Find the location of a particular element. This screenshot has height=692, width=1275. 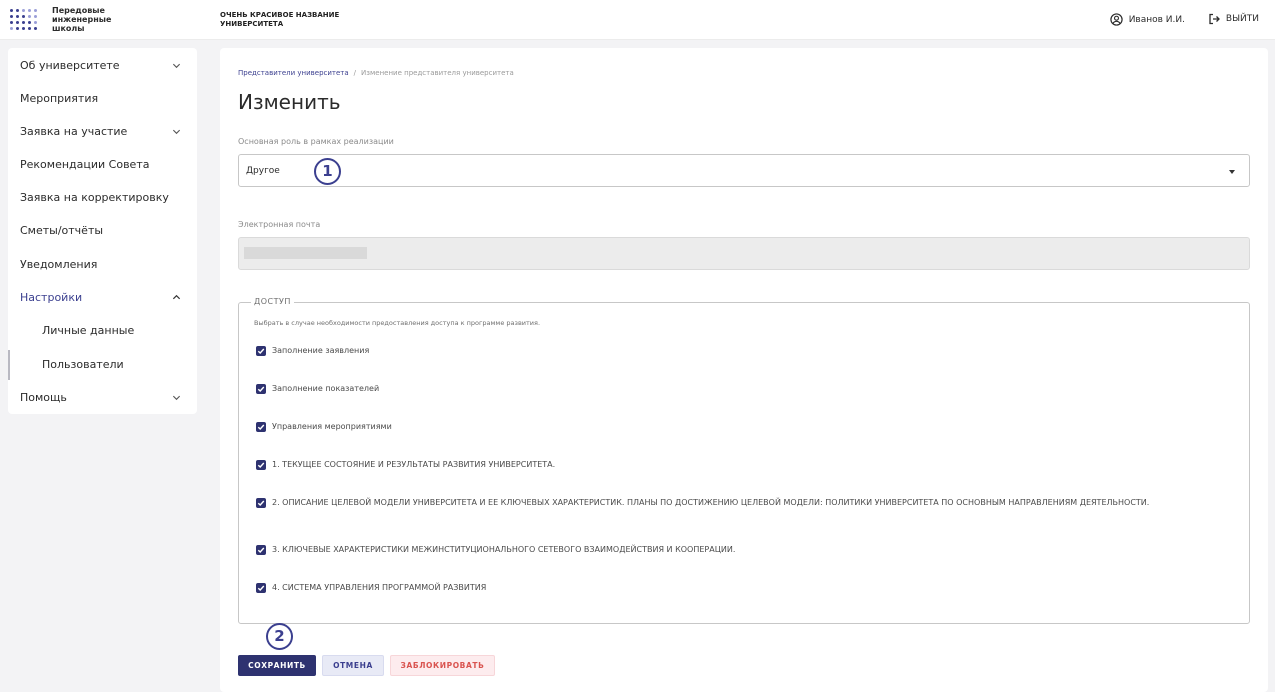

logo: Передовые инженерные школы is located at coordinates (66, 19).